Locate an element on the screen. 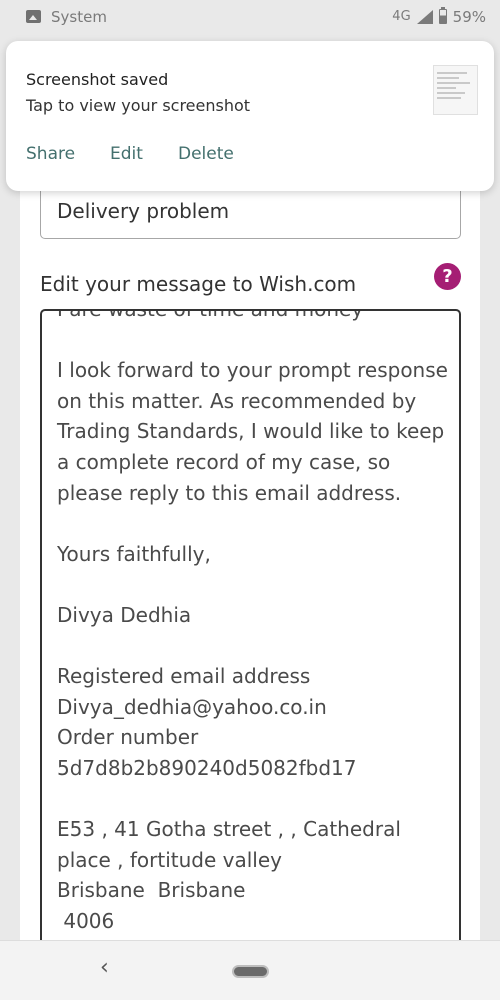 Image resolution: width=500 pixels, height=1000 pixels. delete-button: Delete is located at coordinates (206, 154).